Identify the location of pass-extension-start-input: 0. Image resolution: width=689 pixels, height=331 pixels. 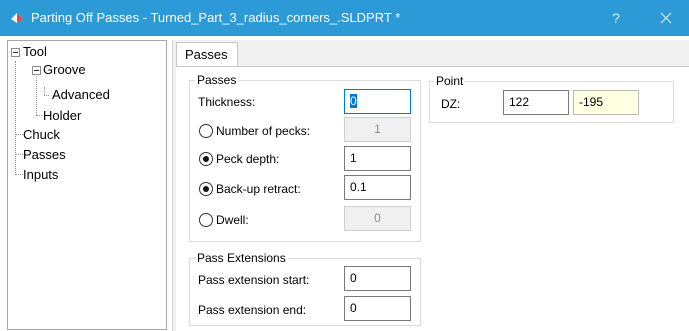
(377, 278).